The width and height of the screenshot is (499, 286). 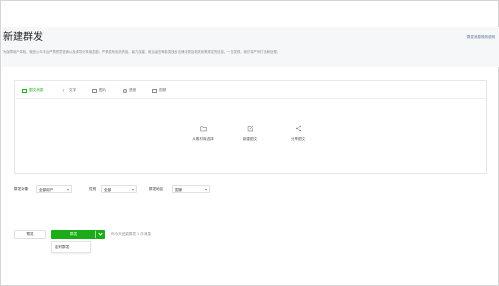 I want to click on tab-article: 图文消息, so click(x=32, y=90).